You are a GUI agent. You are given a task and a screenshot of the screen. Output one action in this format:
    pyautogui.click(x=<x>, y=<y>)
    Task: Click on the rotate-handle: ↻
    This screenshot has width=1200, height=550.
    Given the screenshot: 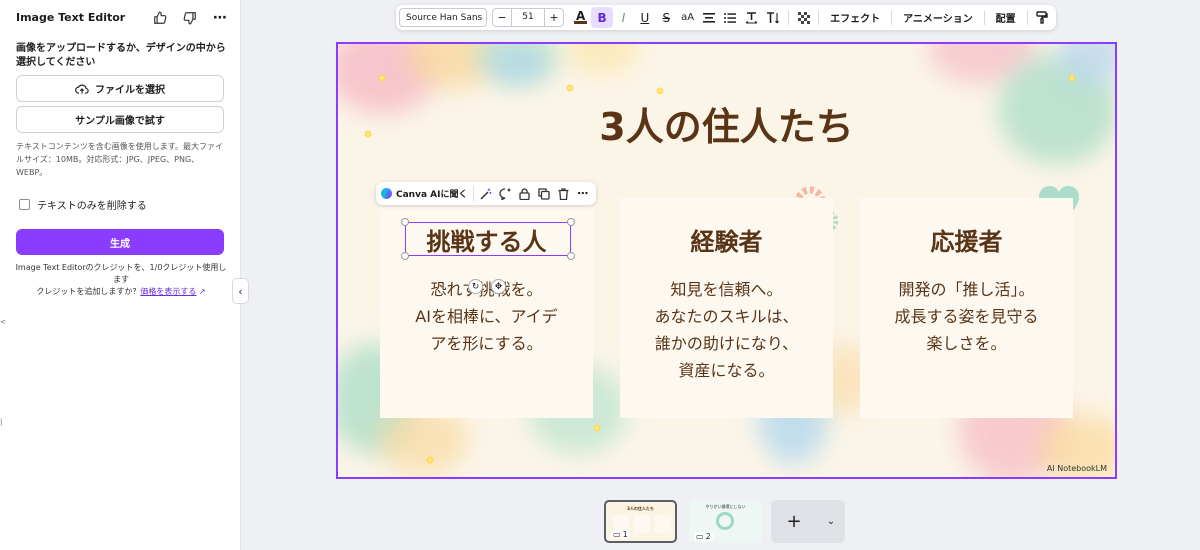 What is the action you would take?
    pyautogui.click(x=475, y=286)
    